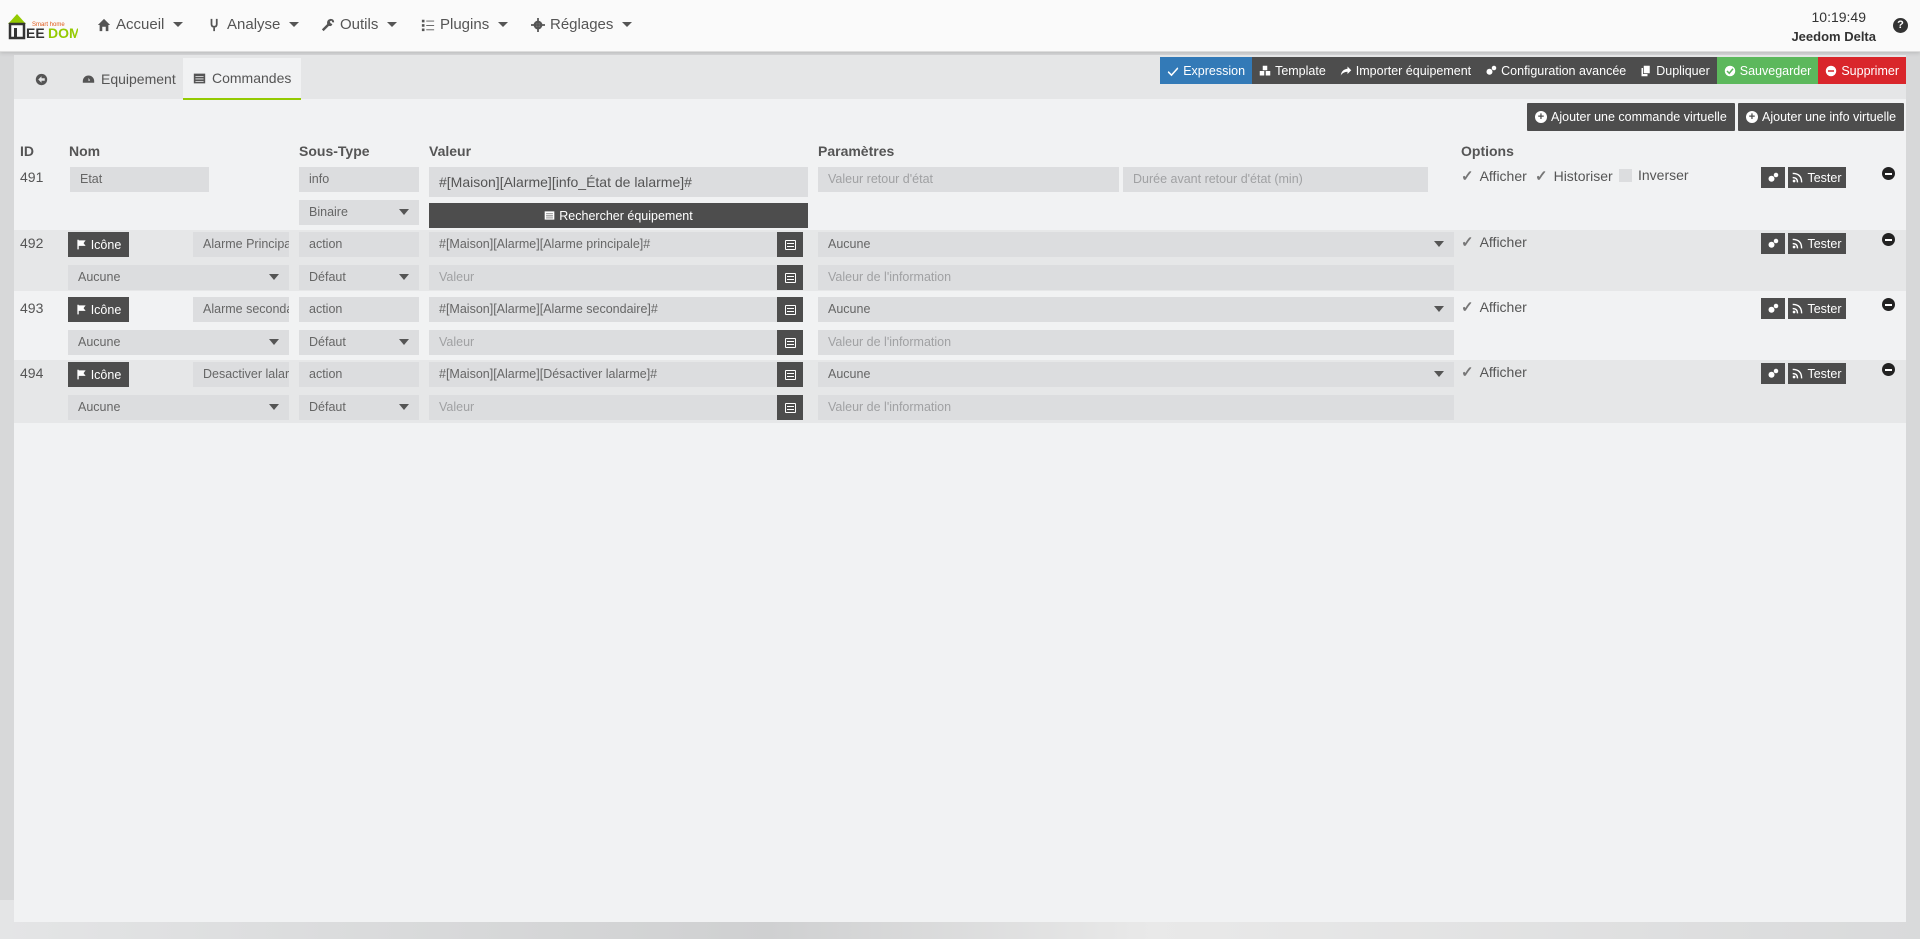  I want to click on cmd-value-input: #[Maison][Alarme][Désactiver lalarme]#, so click(604, 374).